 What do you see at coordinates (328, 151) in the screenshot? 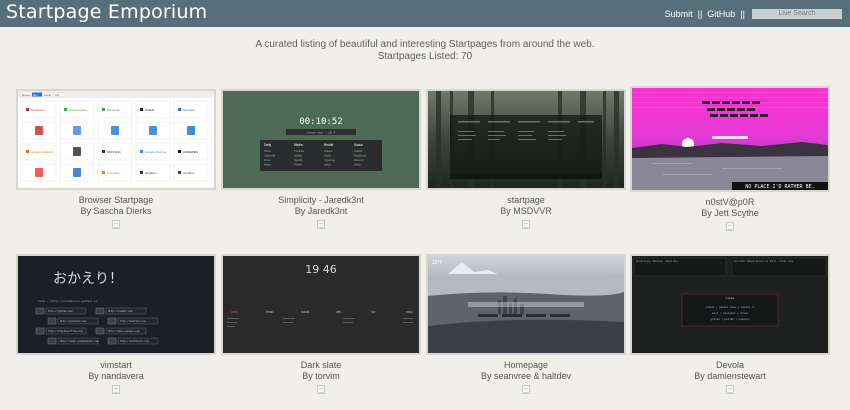
I see `thumb-column-item: r/news` at bounding box center [328, 151].